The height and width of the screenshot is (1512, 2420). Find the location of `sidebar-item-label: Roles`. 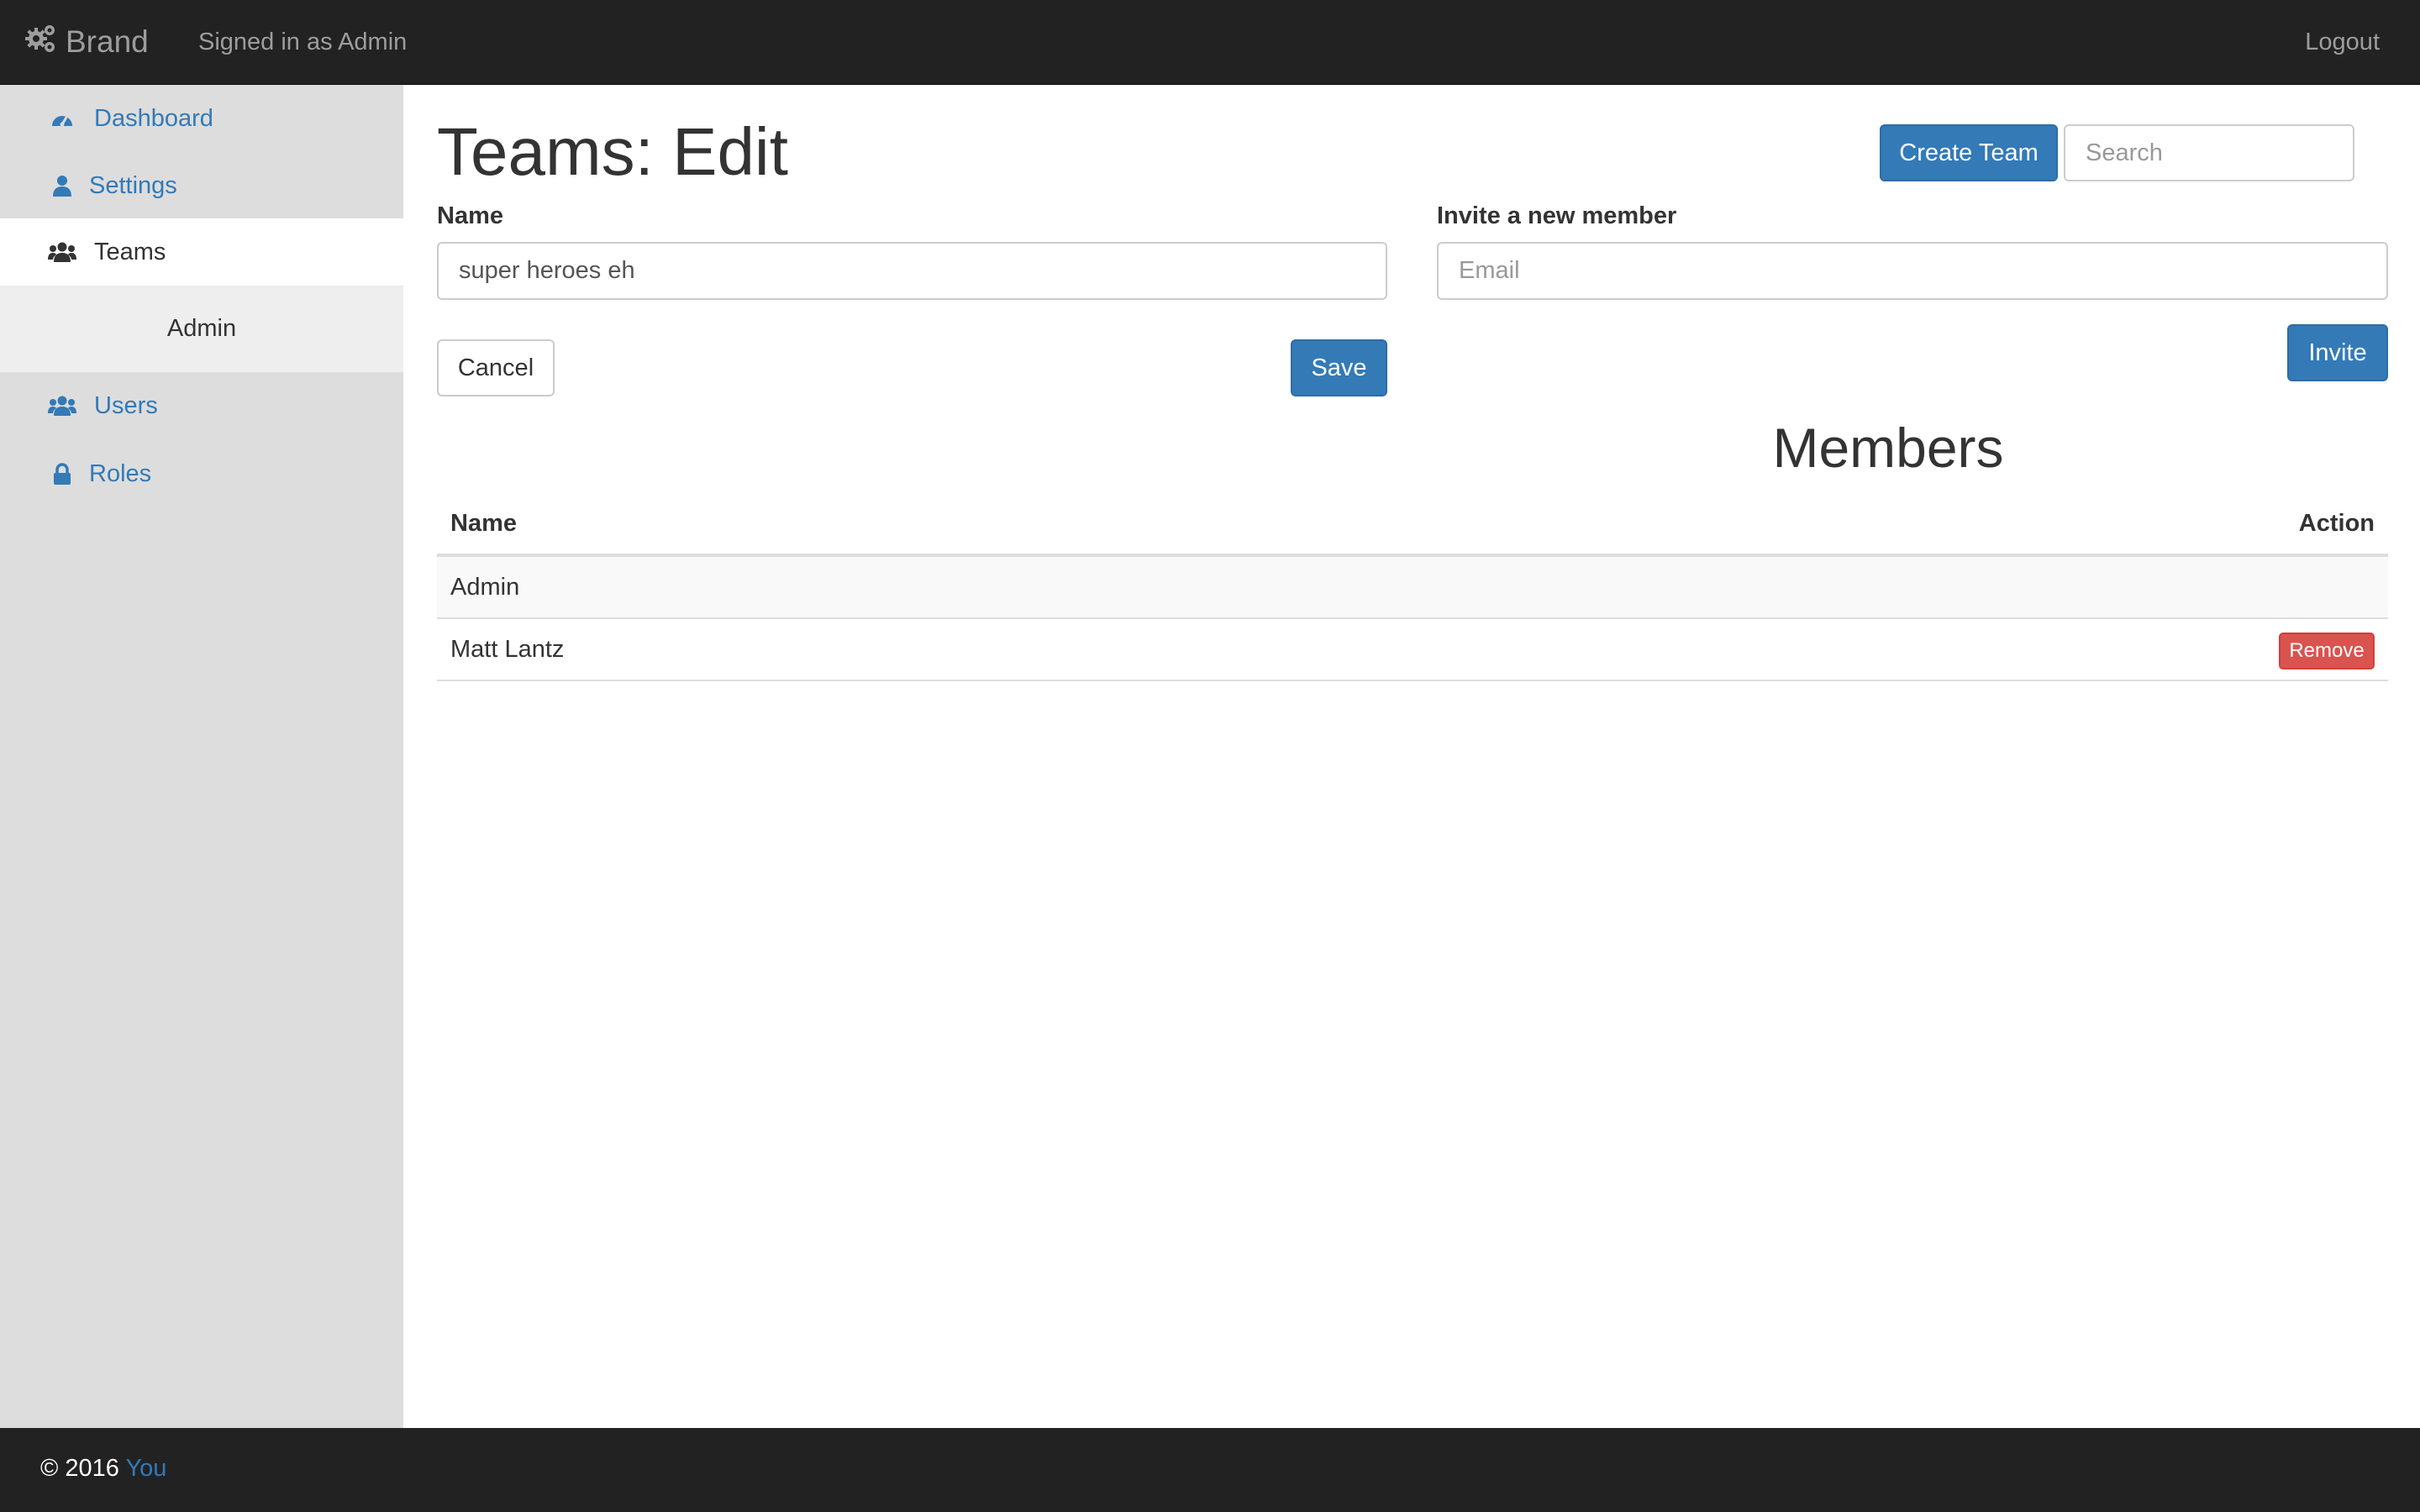

sidebar-item-label: Roles is located at coordinates (120, 473).